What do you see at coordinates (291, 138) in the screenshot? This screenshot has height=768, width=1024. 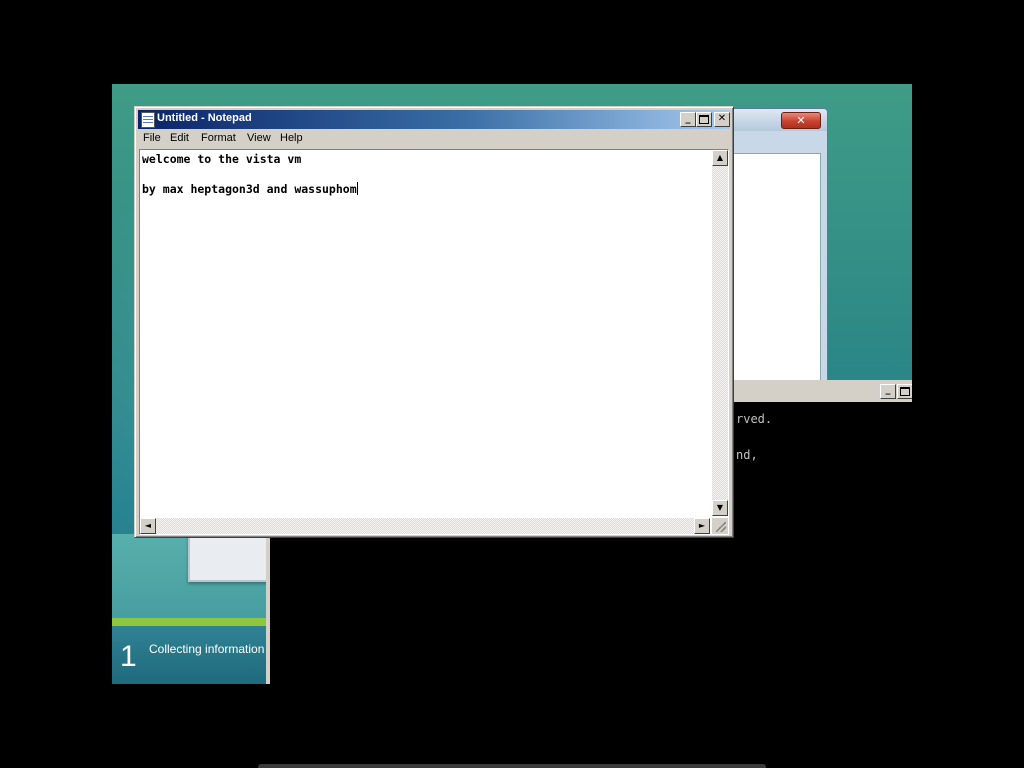 I see `menu-help: Help` at bounding box center [291, 138].